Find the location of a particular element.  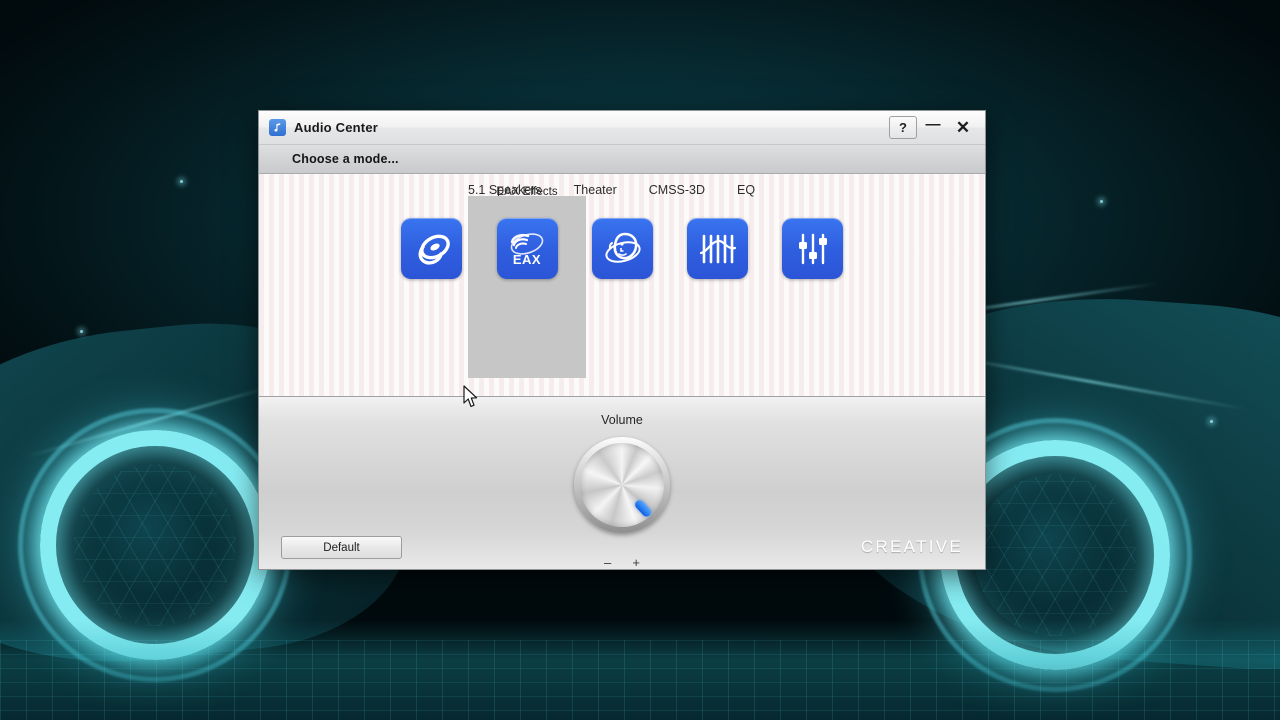

mode-button-mixer is located at coordinates (812, 248).